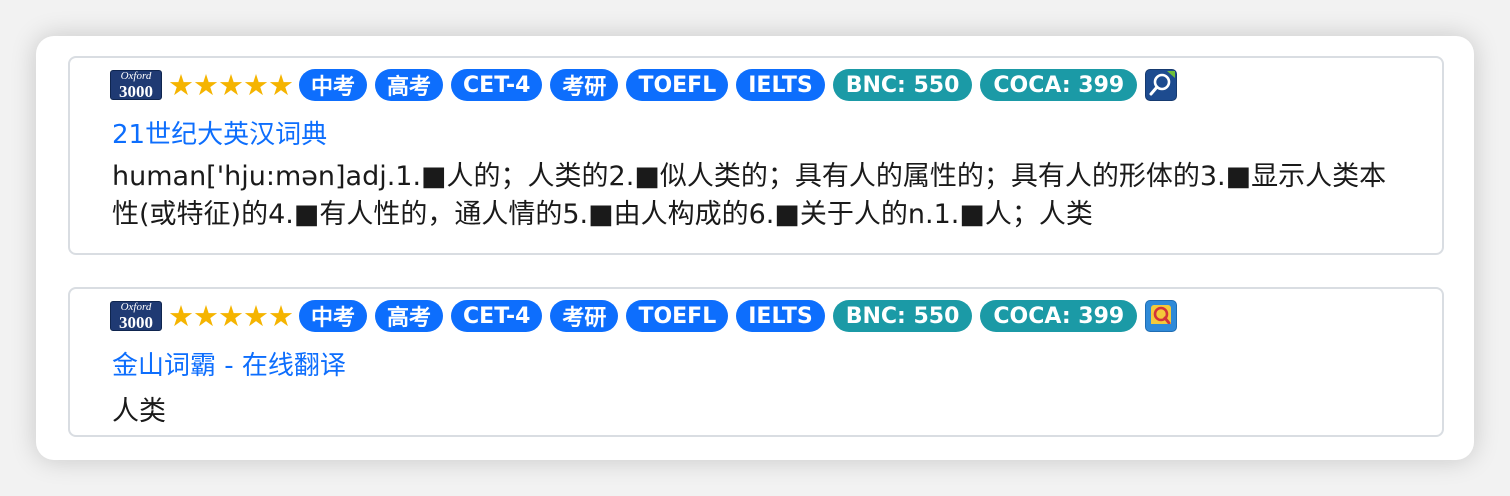  Describe the element at coordinates (139, 411) in the screenshot. I see `definition-text: 人类` at that location.